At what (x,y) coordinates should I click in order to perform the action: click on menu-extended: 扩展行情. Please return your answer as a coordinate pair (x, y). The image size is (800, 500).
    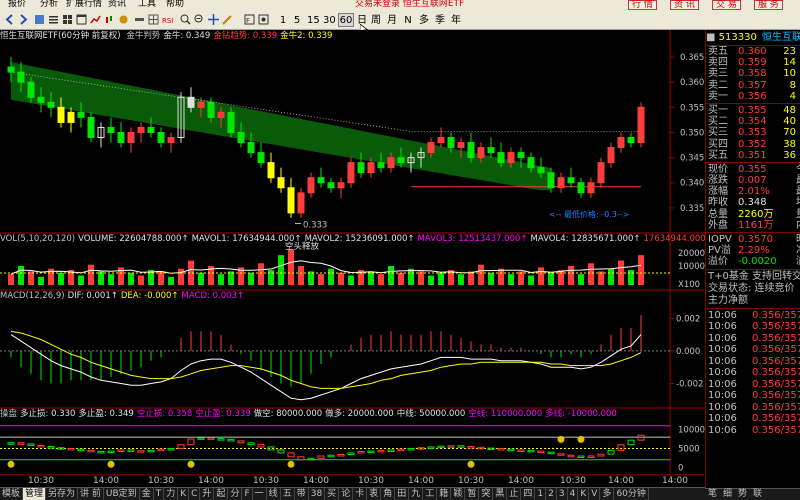
    Looking at the image, I should click on (84, 4).